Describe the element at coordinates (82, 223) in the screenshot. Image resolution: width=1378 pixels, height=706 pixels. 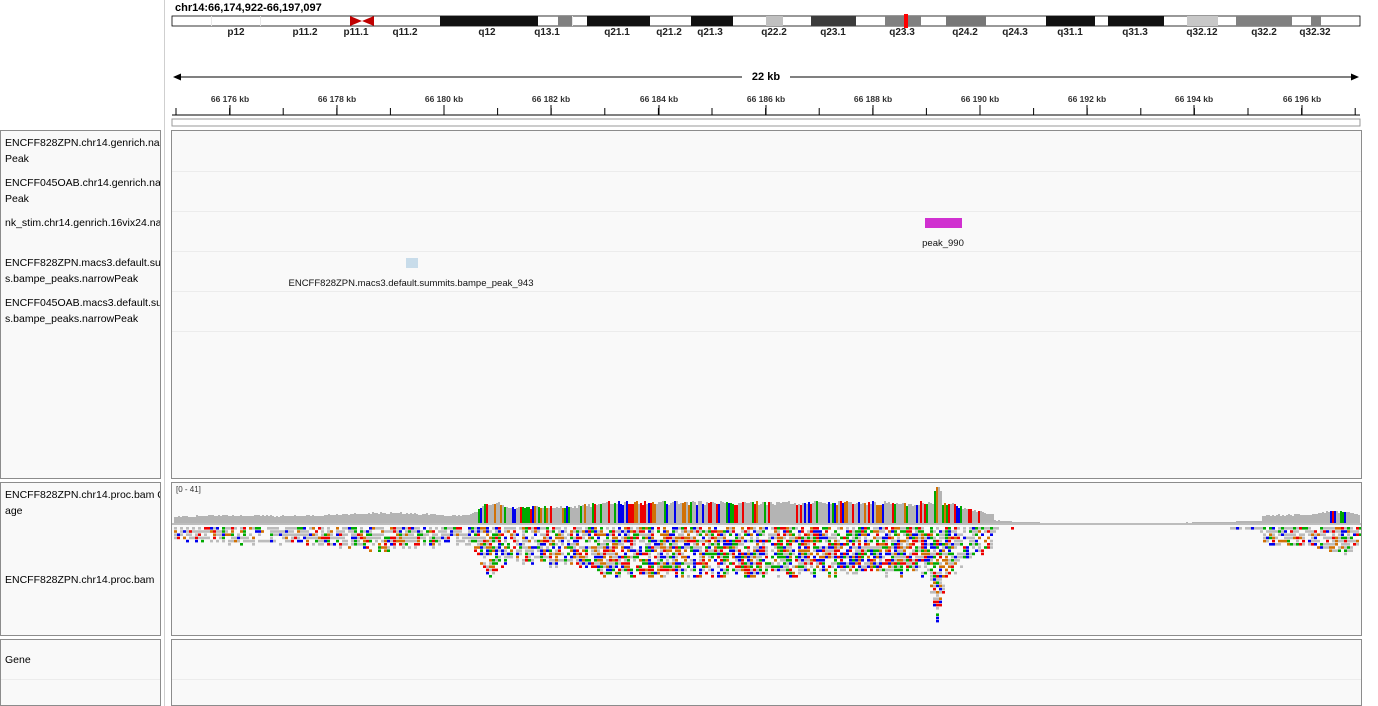
I see `track-name-nk-stim-genrich: nk_stim.chr14.genrich.16vix24.na` at that location.